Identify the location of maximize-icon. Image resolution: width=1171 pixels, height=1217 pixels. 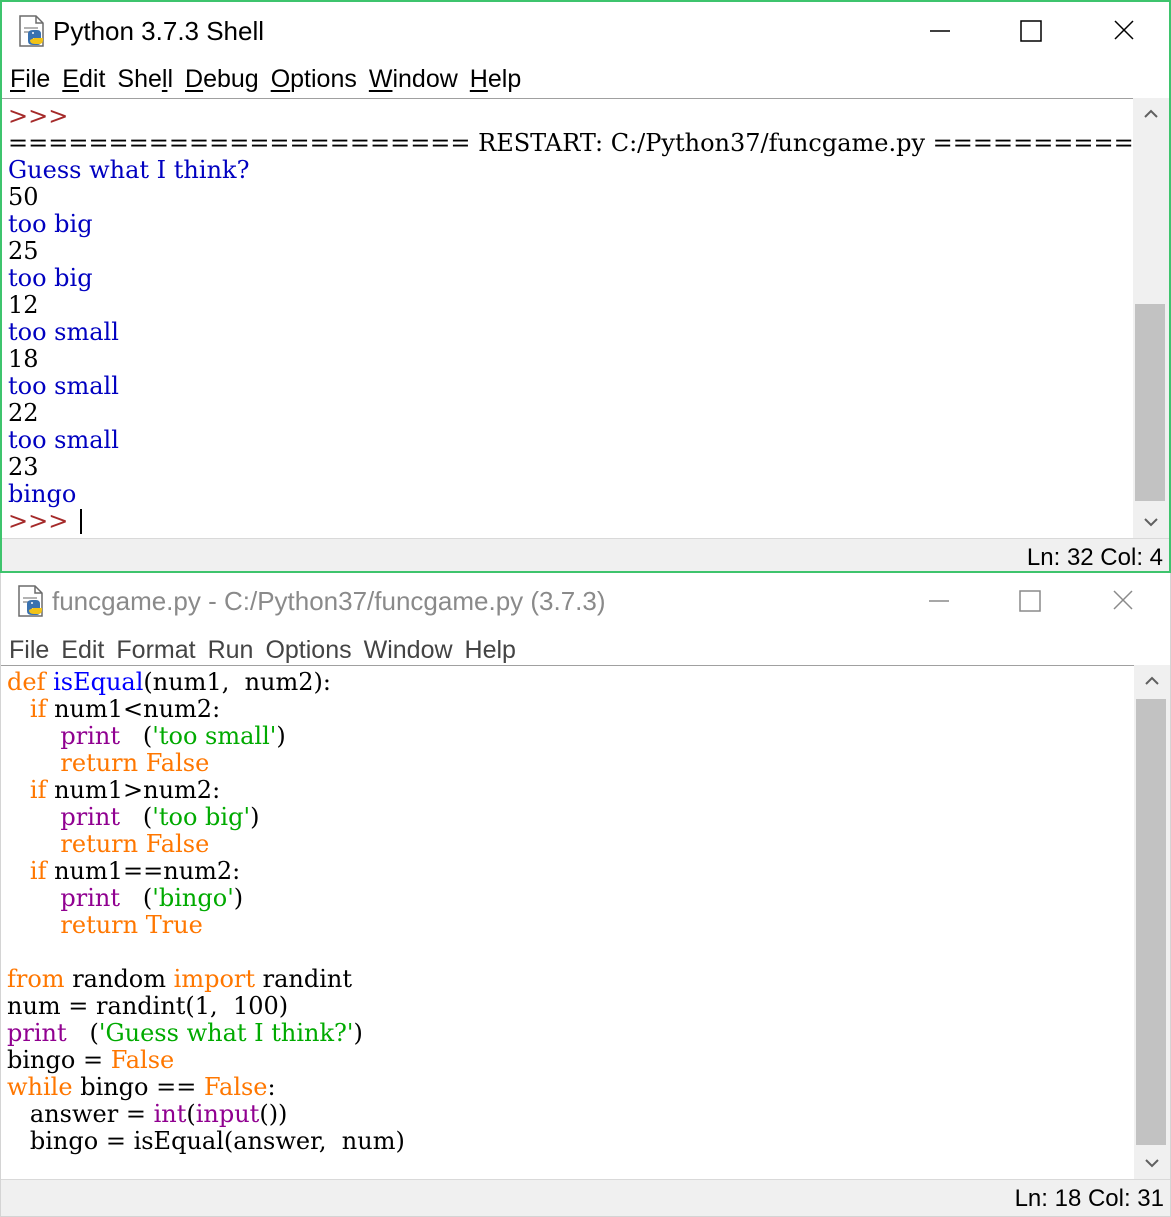
(1031, 31).